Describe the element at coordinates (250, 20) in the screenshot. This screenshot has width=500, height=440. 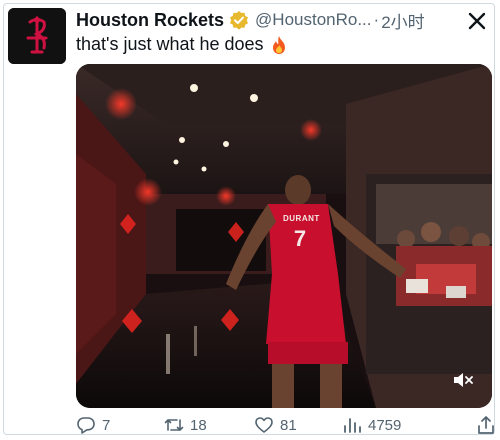
I see `tweet-header: Houston Rockets @HoustonRo... · 2小时` at that location.